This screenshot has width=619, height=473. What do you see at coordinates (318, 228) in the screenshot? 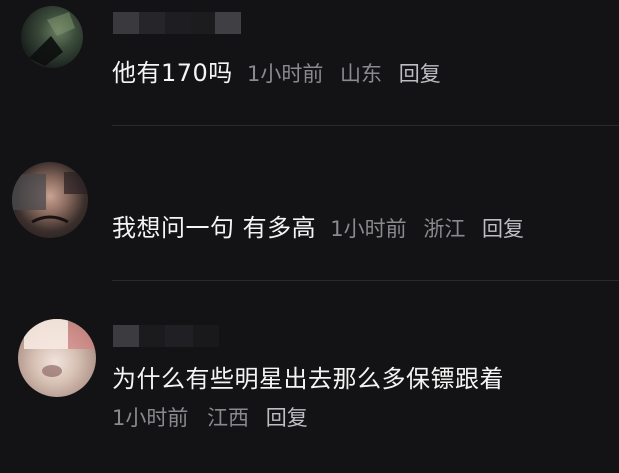
I see `comment-line: 我想问一句 有多高 1小时前 浙江 回复` at bounding box center [318, 228].